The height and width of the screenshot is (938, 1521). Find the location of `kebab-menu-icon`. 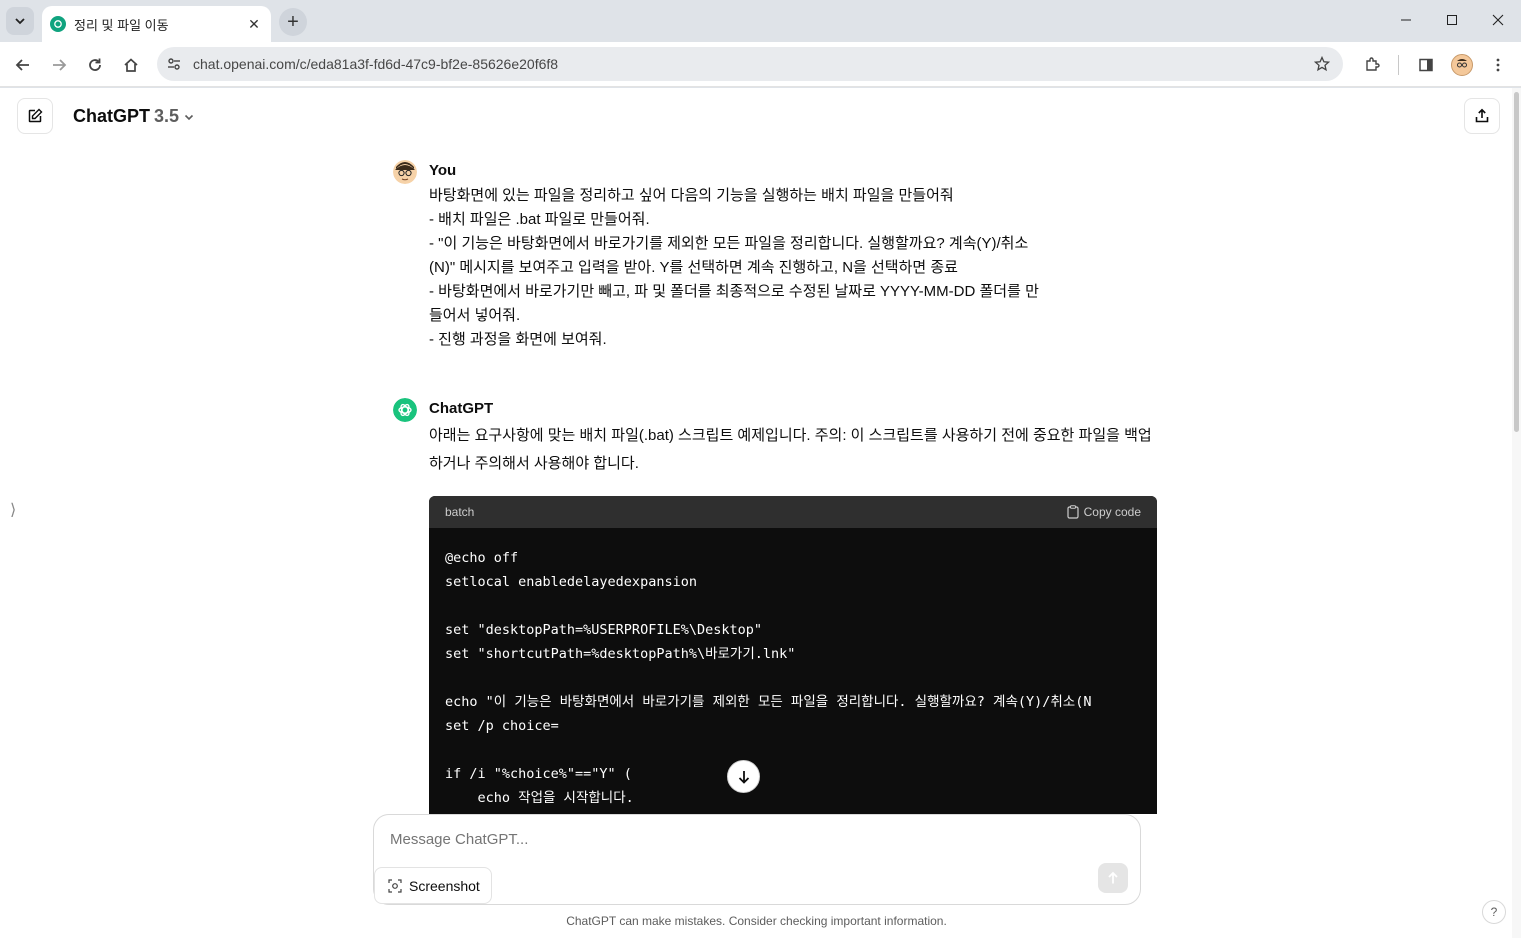

kebab-menu-icon is located at coordinates (1498, 65).